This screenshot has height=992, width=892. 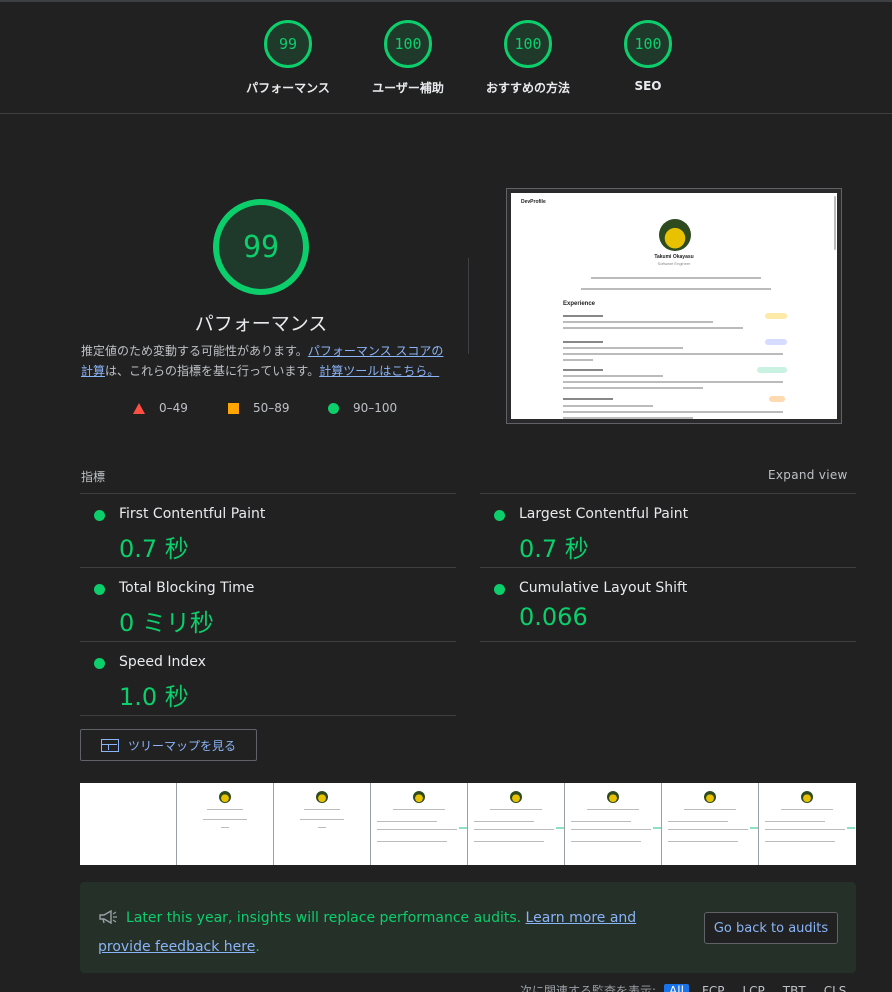 I want to click on metric-lcp: Largest Contentful Paint 0.7 秒, so click(x=668, y=531).